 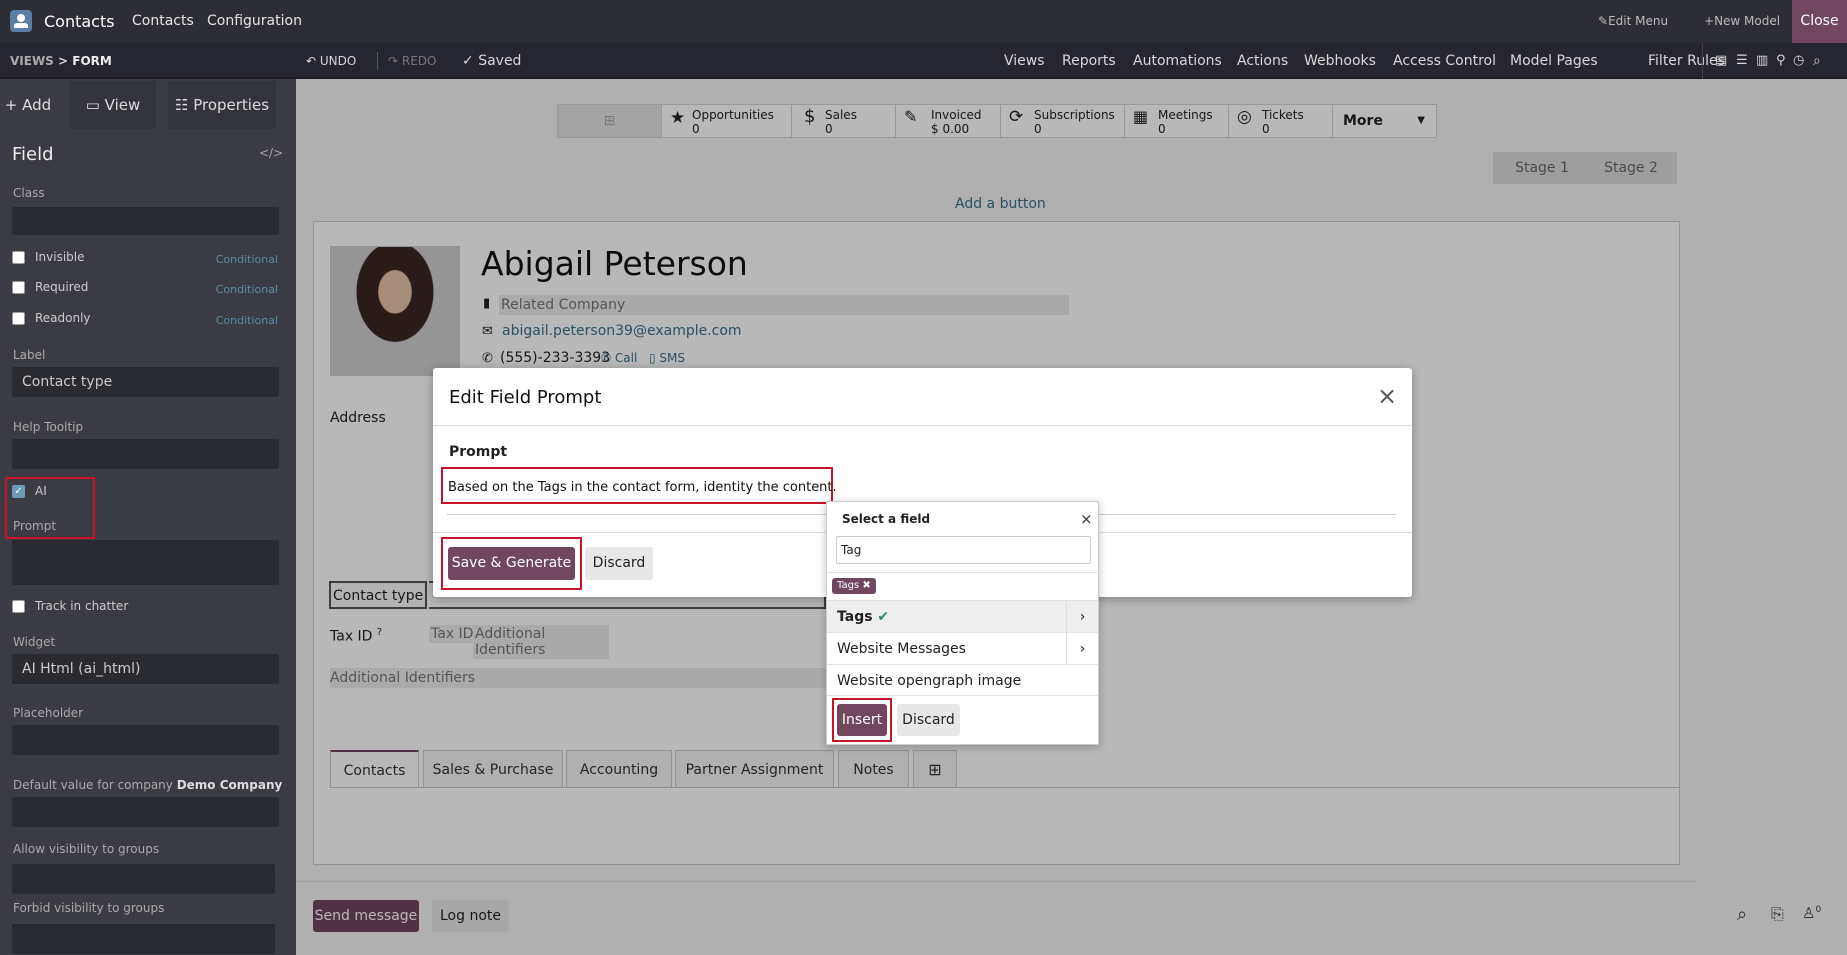 I want to click on activity-icon: ◷, so click(x=1798, y=61).